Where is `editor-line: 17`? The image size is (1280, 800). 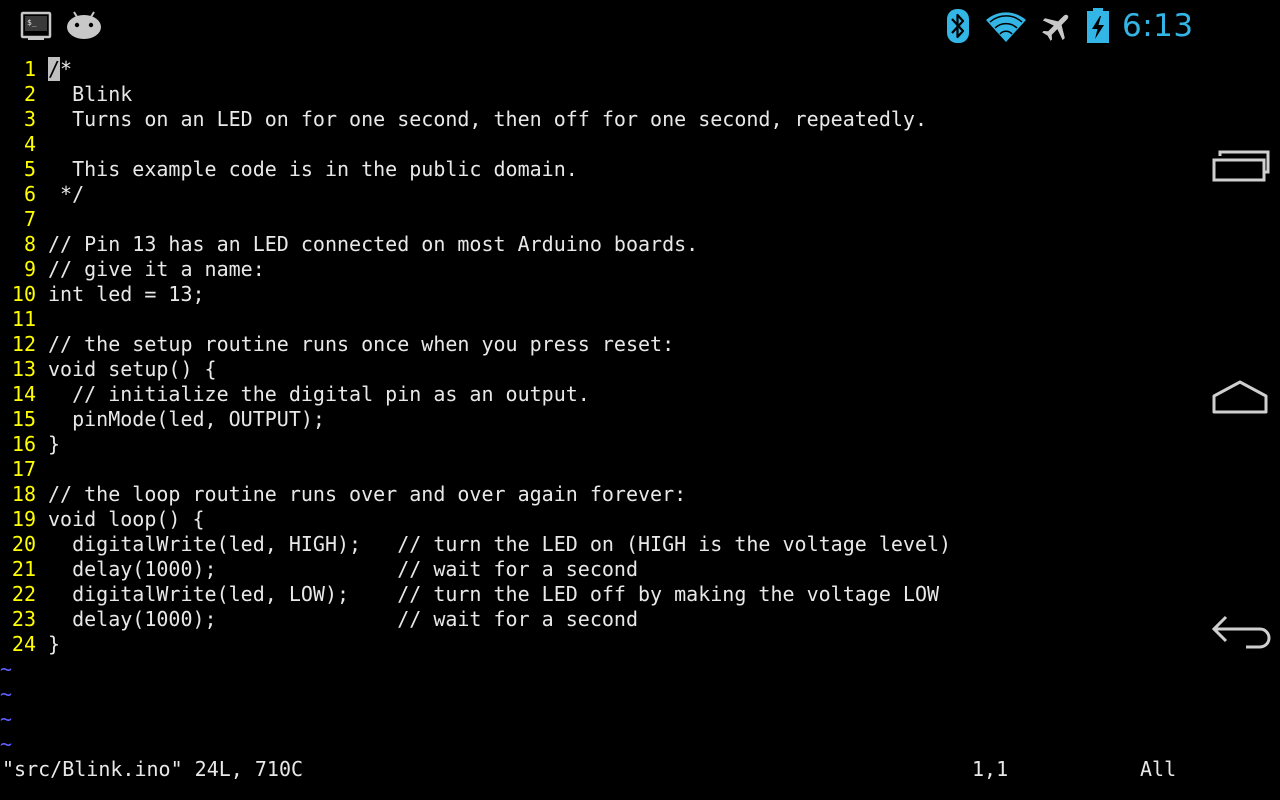 editor-line: 17 is located at coordinates (600, 469).